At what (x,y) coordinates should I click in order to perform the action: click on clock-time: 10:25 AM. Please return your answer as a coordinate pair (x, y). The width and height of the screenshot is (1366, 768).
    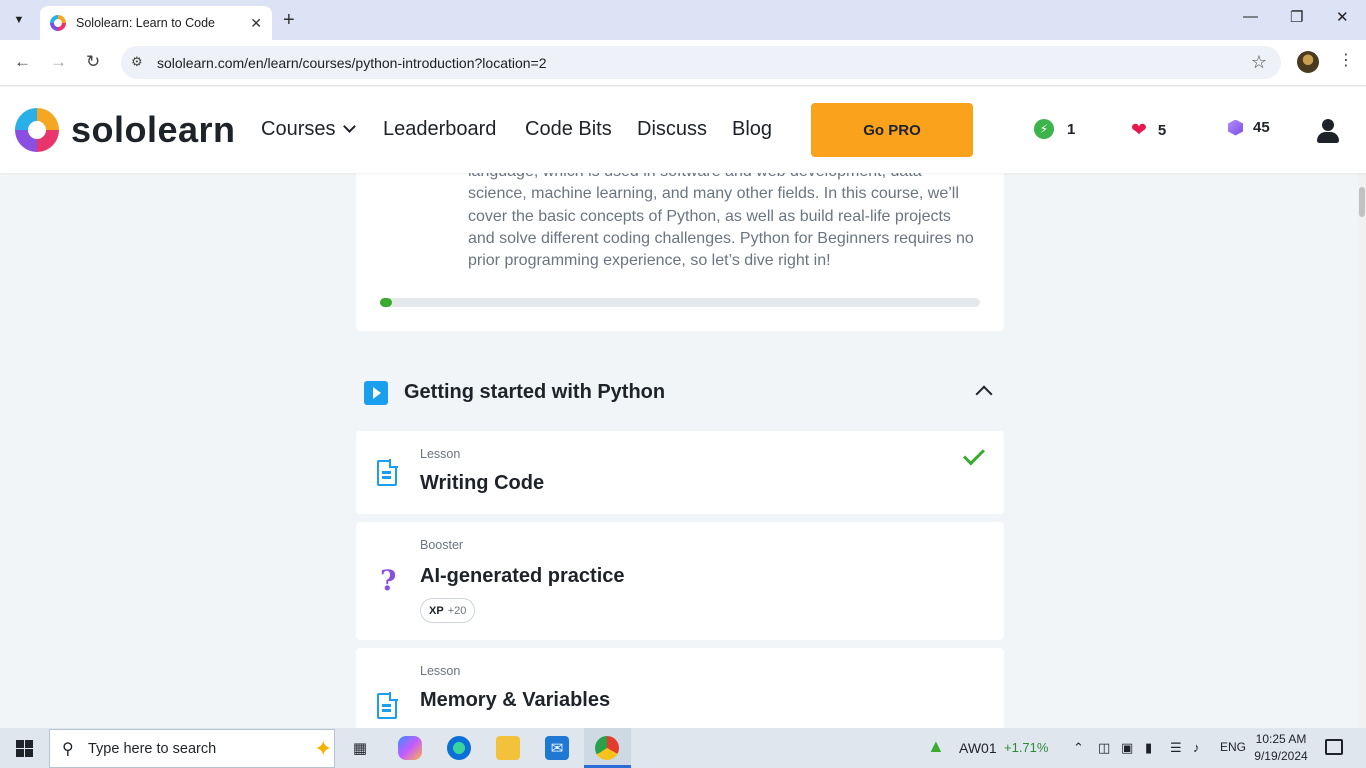
    Looking at the image, I should click on (1281, 739).